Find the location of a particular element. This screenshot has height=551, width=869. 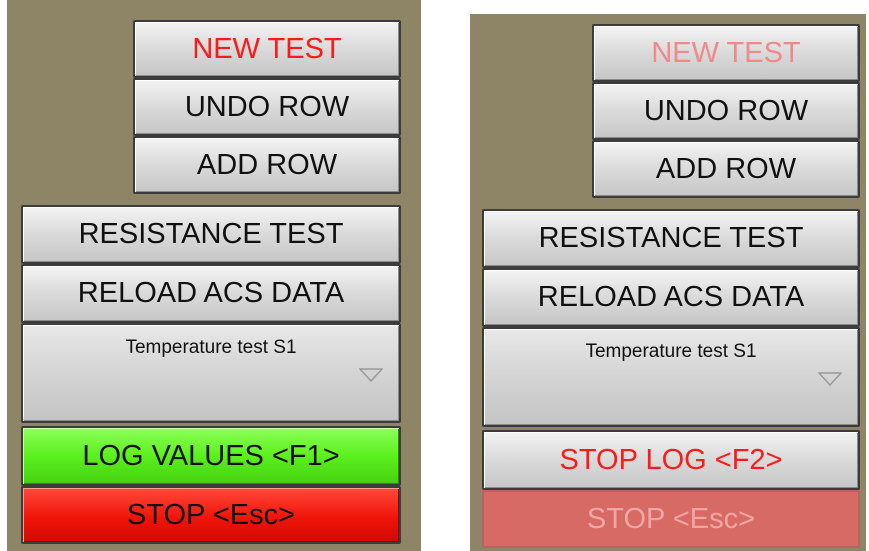

stop-button: STOP <Esc> is located at coordinates (211, 515).